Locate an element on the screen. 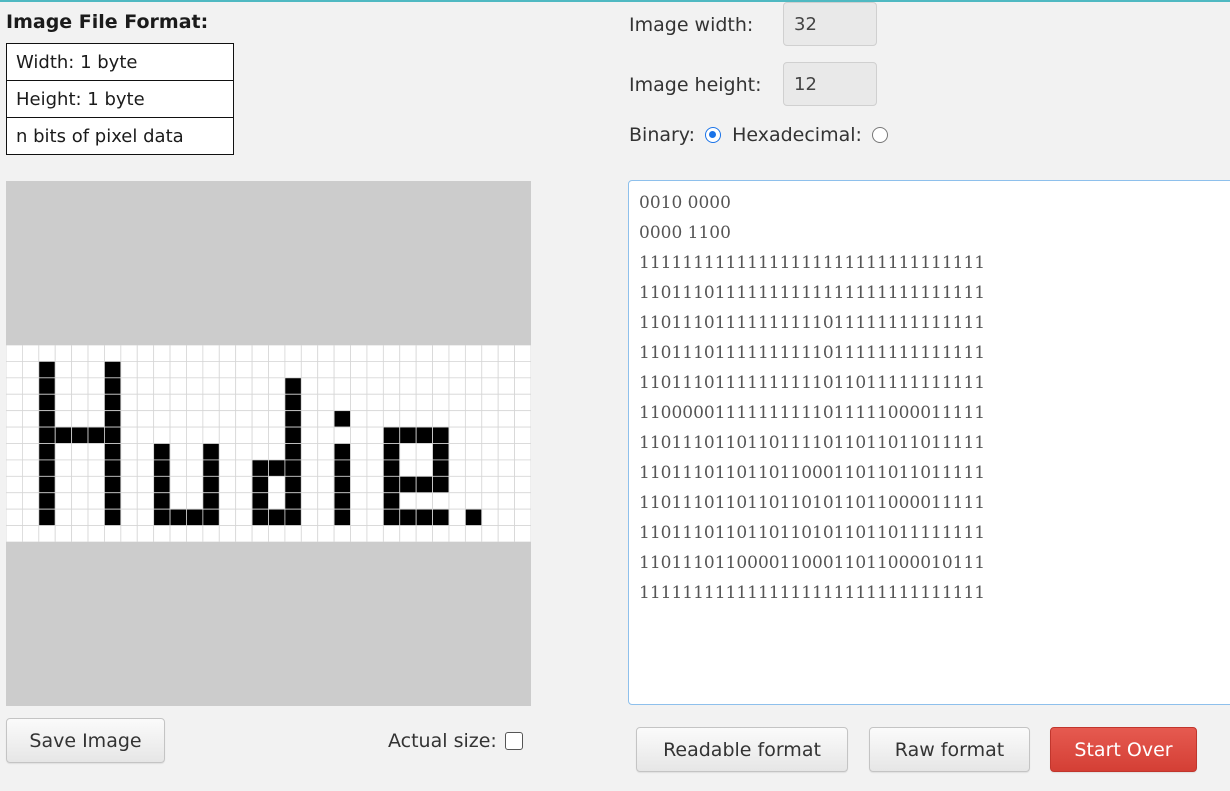 The width and height of the screenshot is (1230, 791). image-width-input is located at coordinates (830, 24).